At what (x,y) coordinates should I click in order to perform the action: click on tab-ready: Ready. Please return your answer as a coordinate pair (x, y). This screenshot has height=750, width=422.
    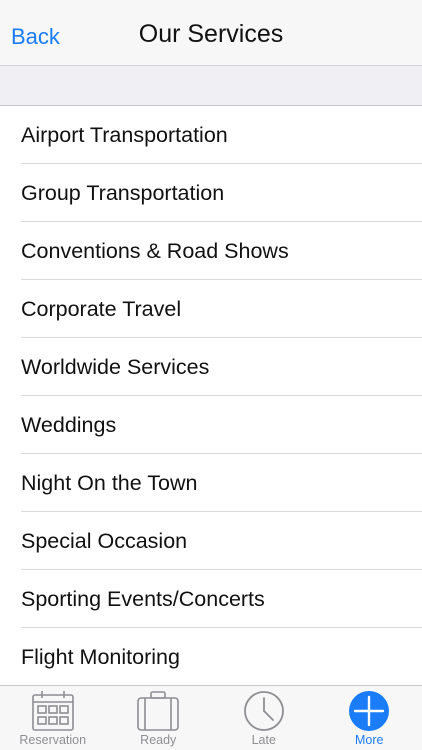
    Looking at the image, I should click on (159, 718).